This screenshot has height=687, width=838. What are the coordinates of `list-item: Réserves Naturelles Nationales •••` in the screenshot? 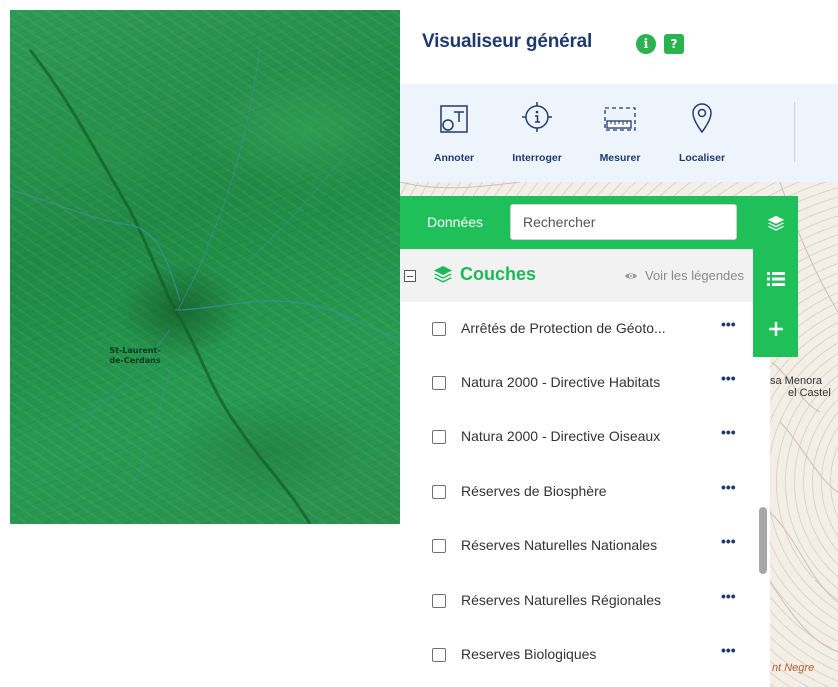 It's located at (579, 546).